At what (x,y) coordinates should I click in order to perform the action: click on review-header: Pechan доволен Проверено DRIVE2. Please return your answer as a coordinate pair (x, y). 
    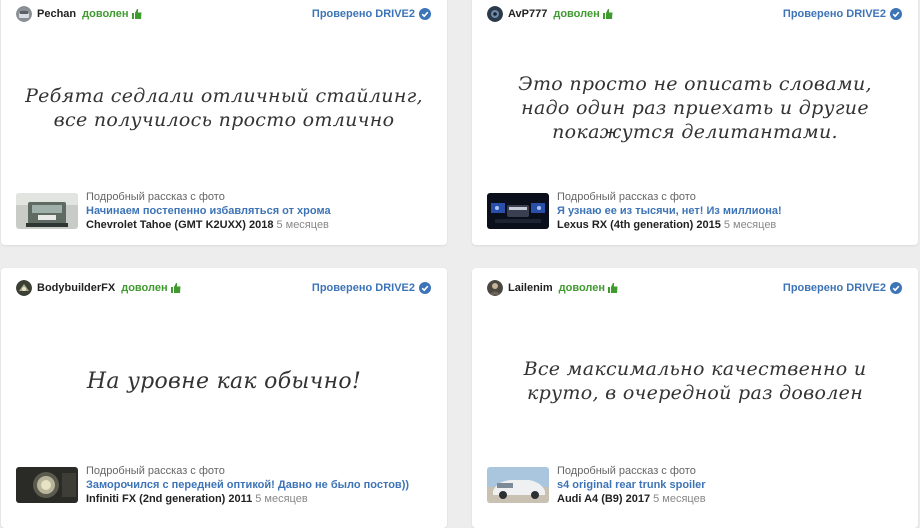
    Looking at the image, I should click on (223, 14).